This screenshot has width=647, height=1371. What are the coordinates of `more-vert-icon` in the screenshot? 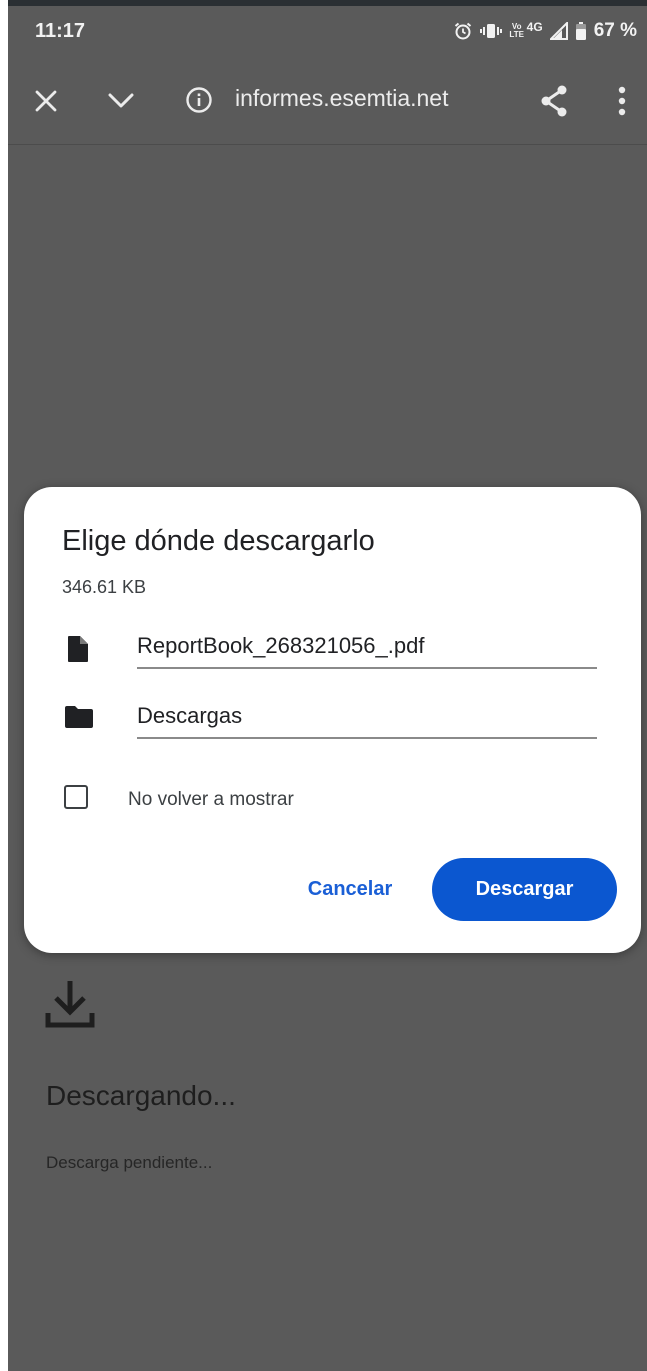 It's located at (622, 103).